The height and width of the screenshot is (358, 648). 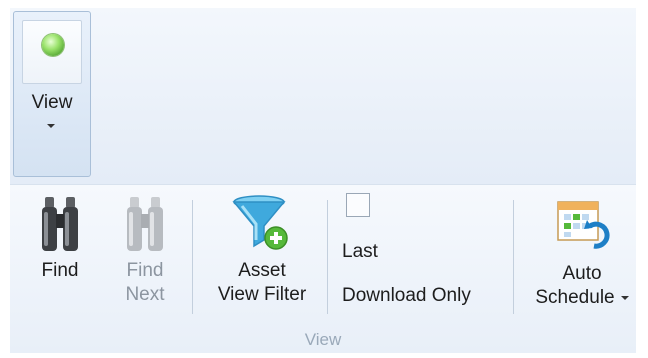 What do you see at coordinates (145, 294) in the screenshot?
I see `find-next-label-line2: Next` at bounding box center [145, 294].